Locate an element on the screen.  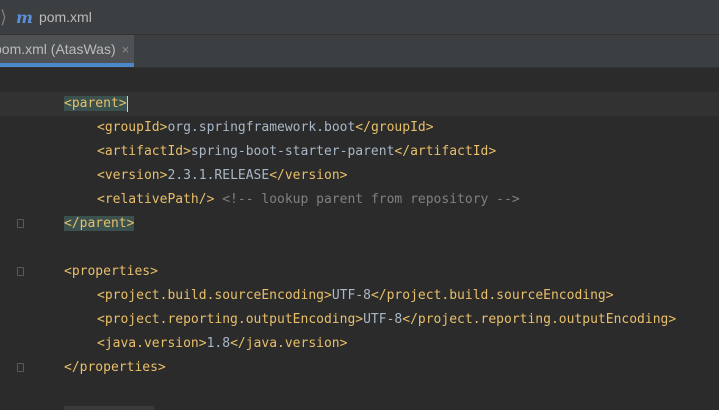
tag-close: </groupId> is located at coordinates (394, 127).